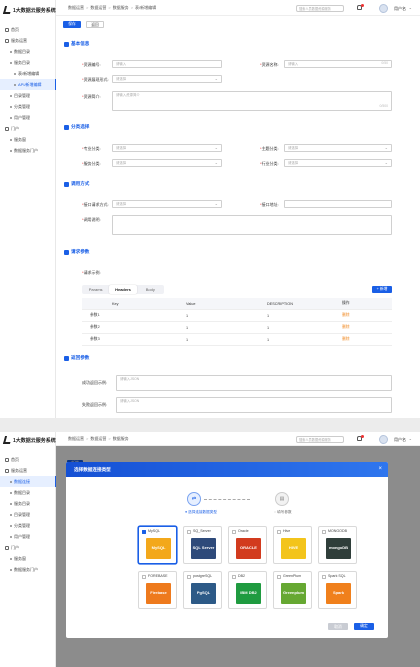 The height and width of the screenshot is (667, 420). I want to click on db-card-6: postgreSQL PgSQL, so click(202, 590).